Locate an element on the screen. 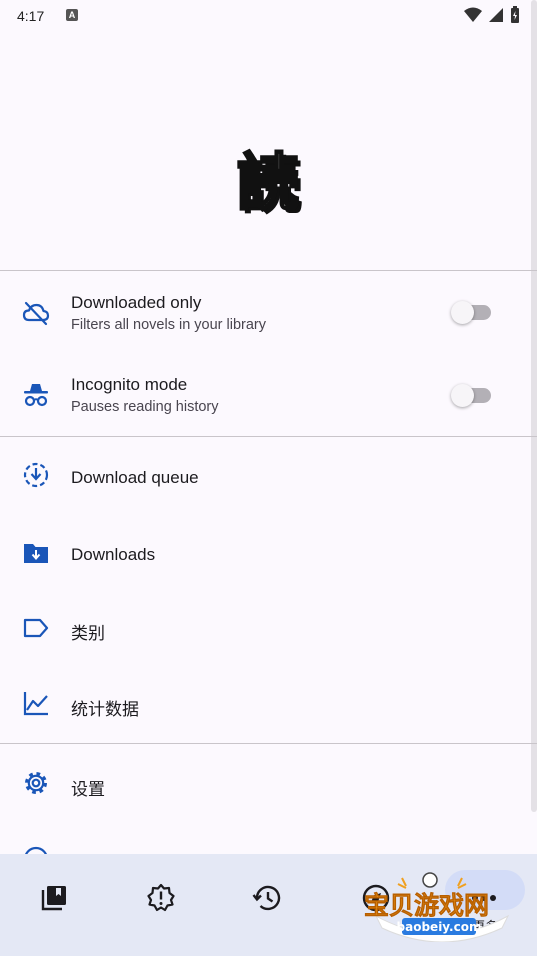 The height and width of the screenshot is (956, 537). label-icon is located at coordinates (36, 628).